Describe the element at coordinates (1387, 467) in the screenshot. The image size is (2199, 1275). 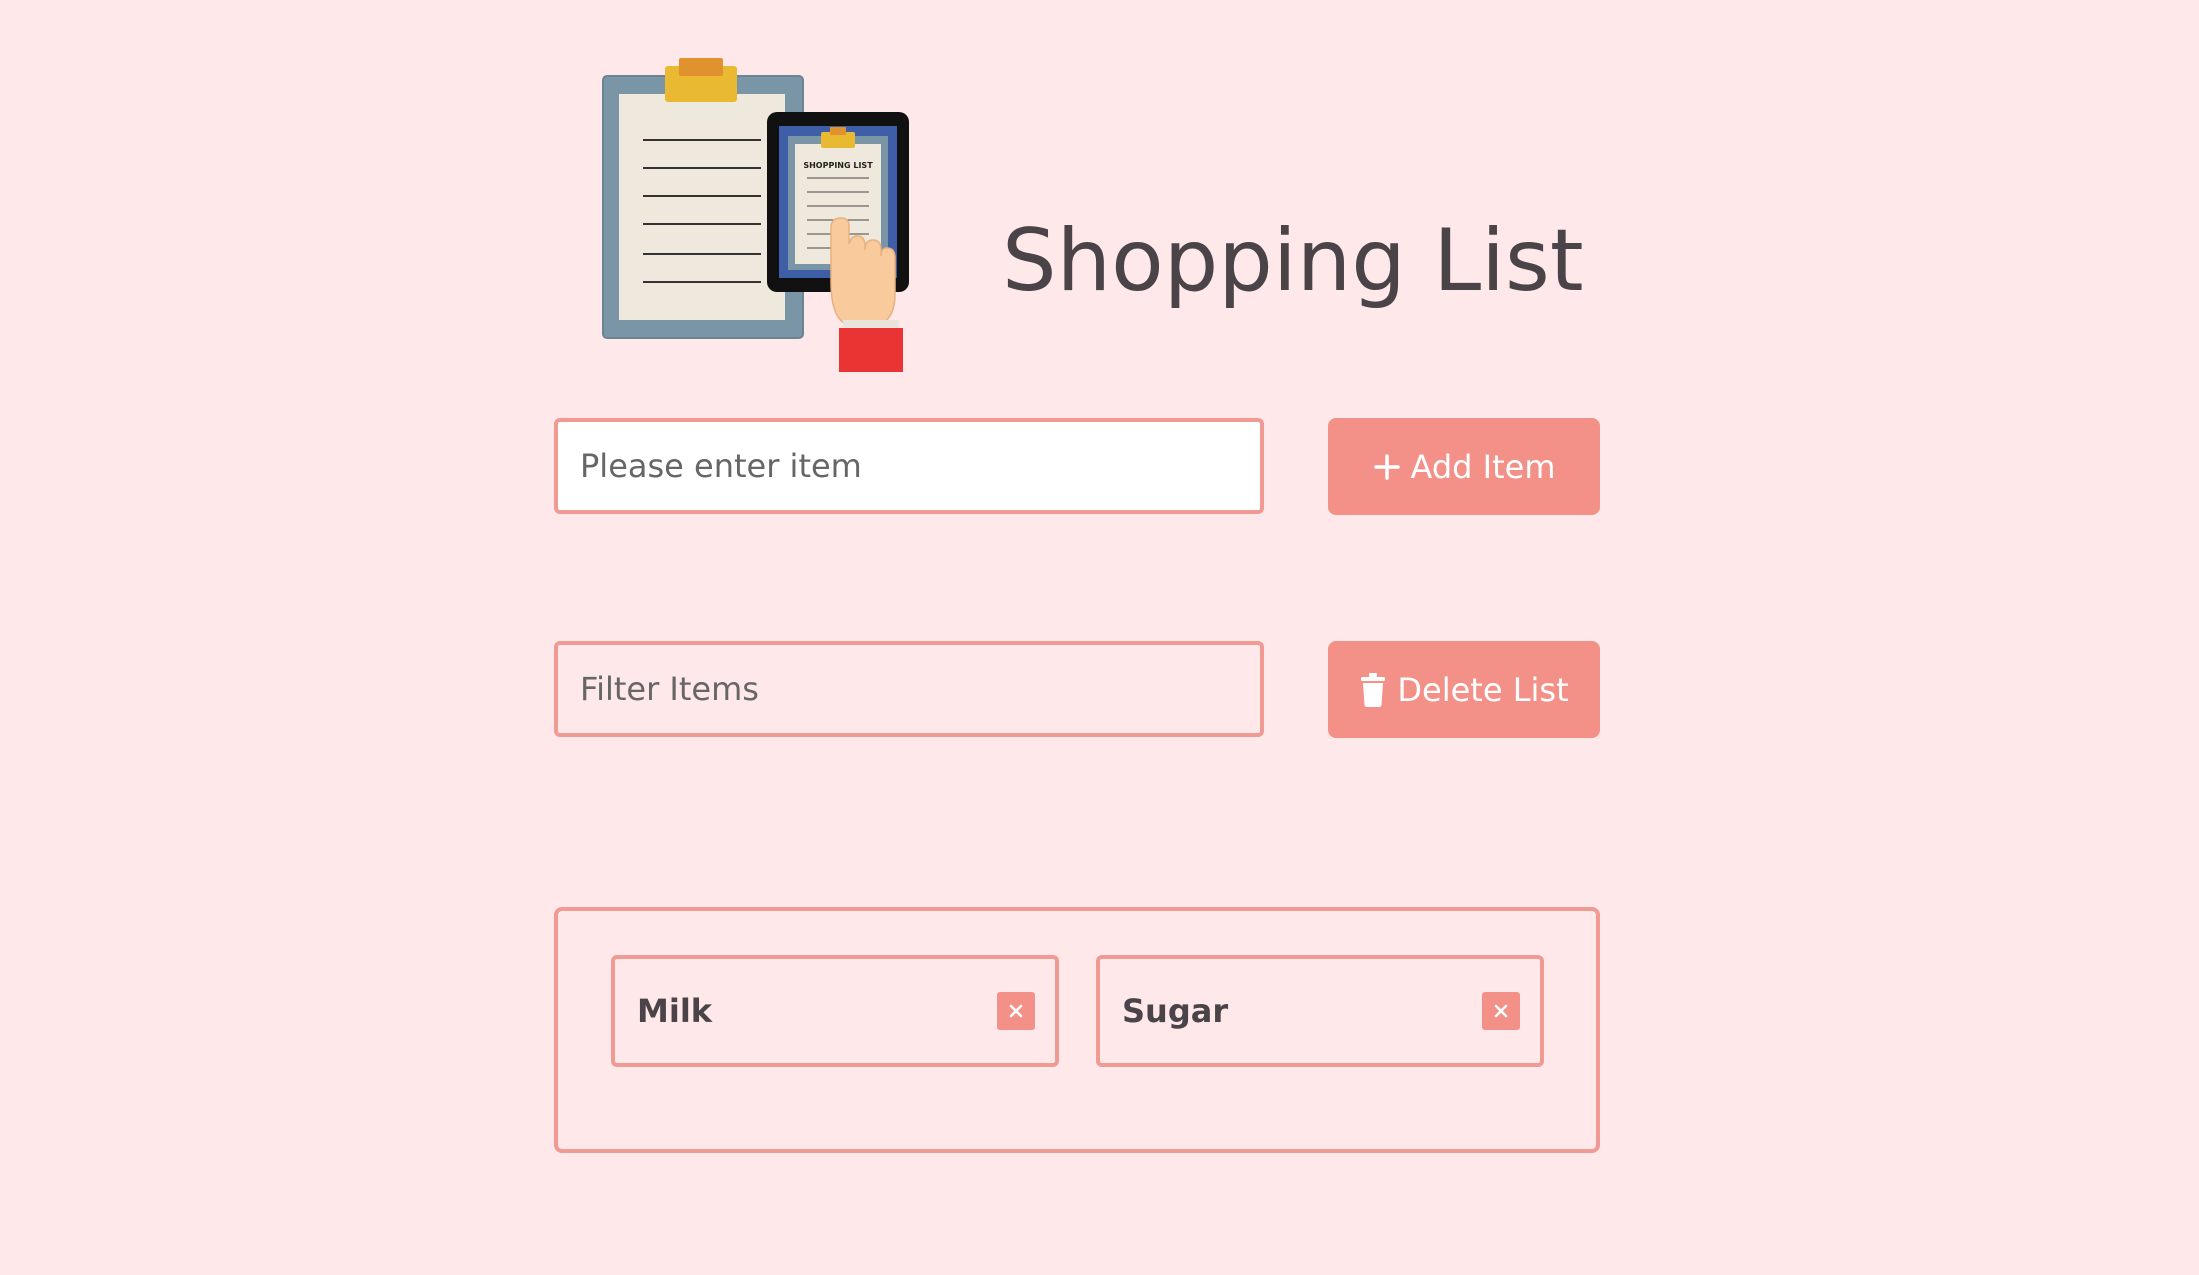
I see `plus-icon` at that location.